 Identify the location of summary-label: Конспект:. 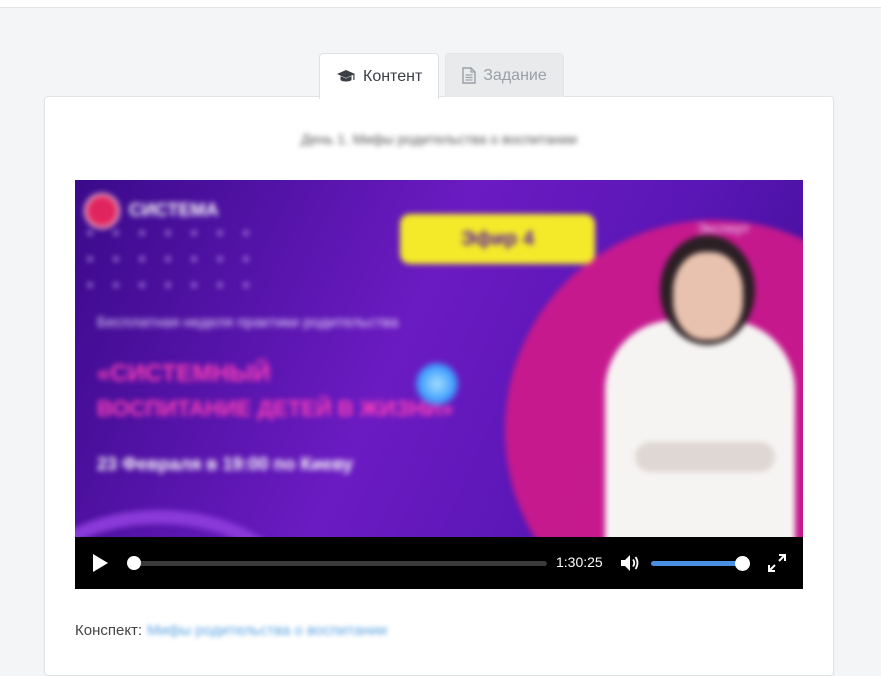
(109, 630).